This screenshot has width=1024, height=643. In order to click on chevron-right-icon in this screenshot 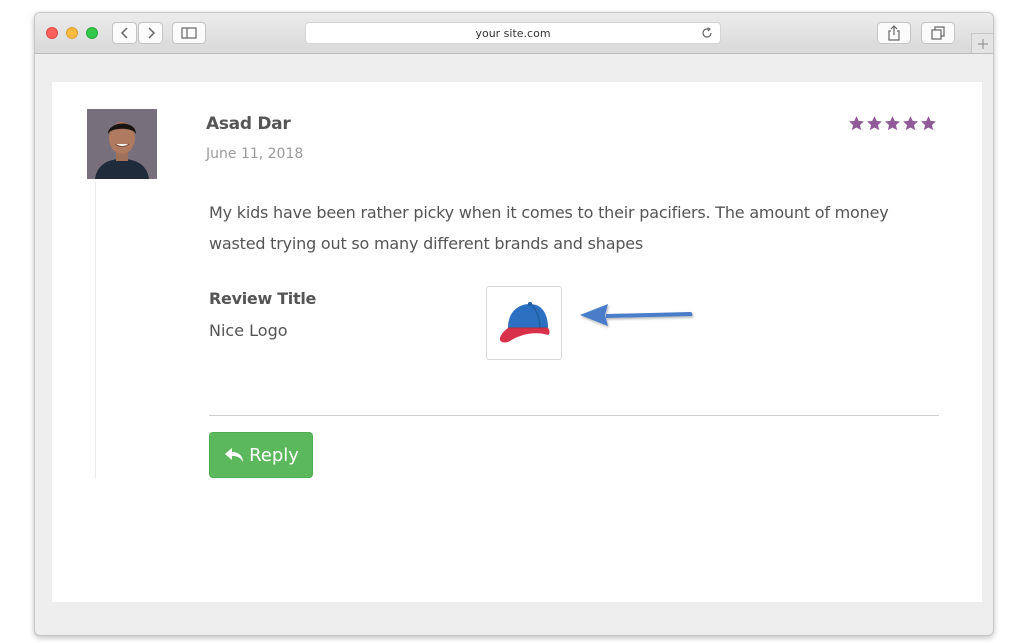, I will do `click(151, 33)`.